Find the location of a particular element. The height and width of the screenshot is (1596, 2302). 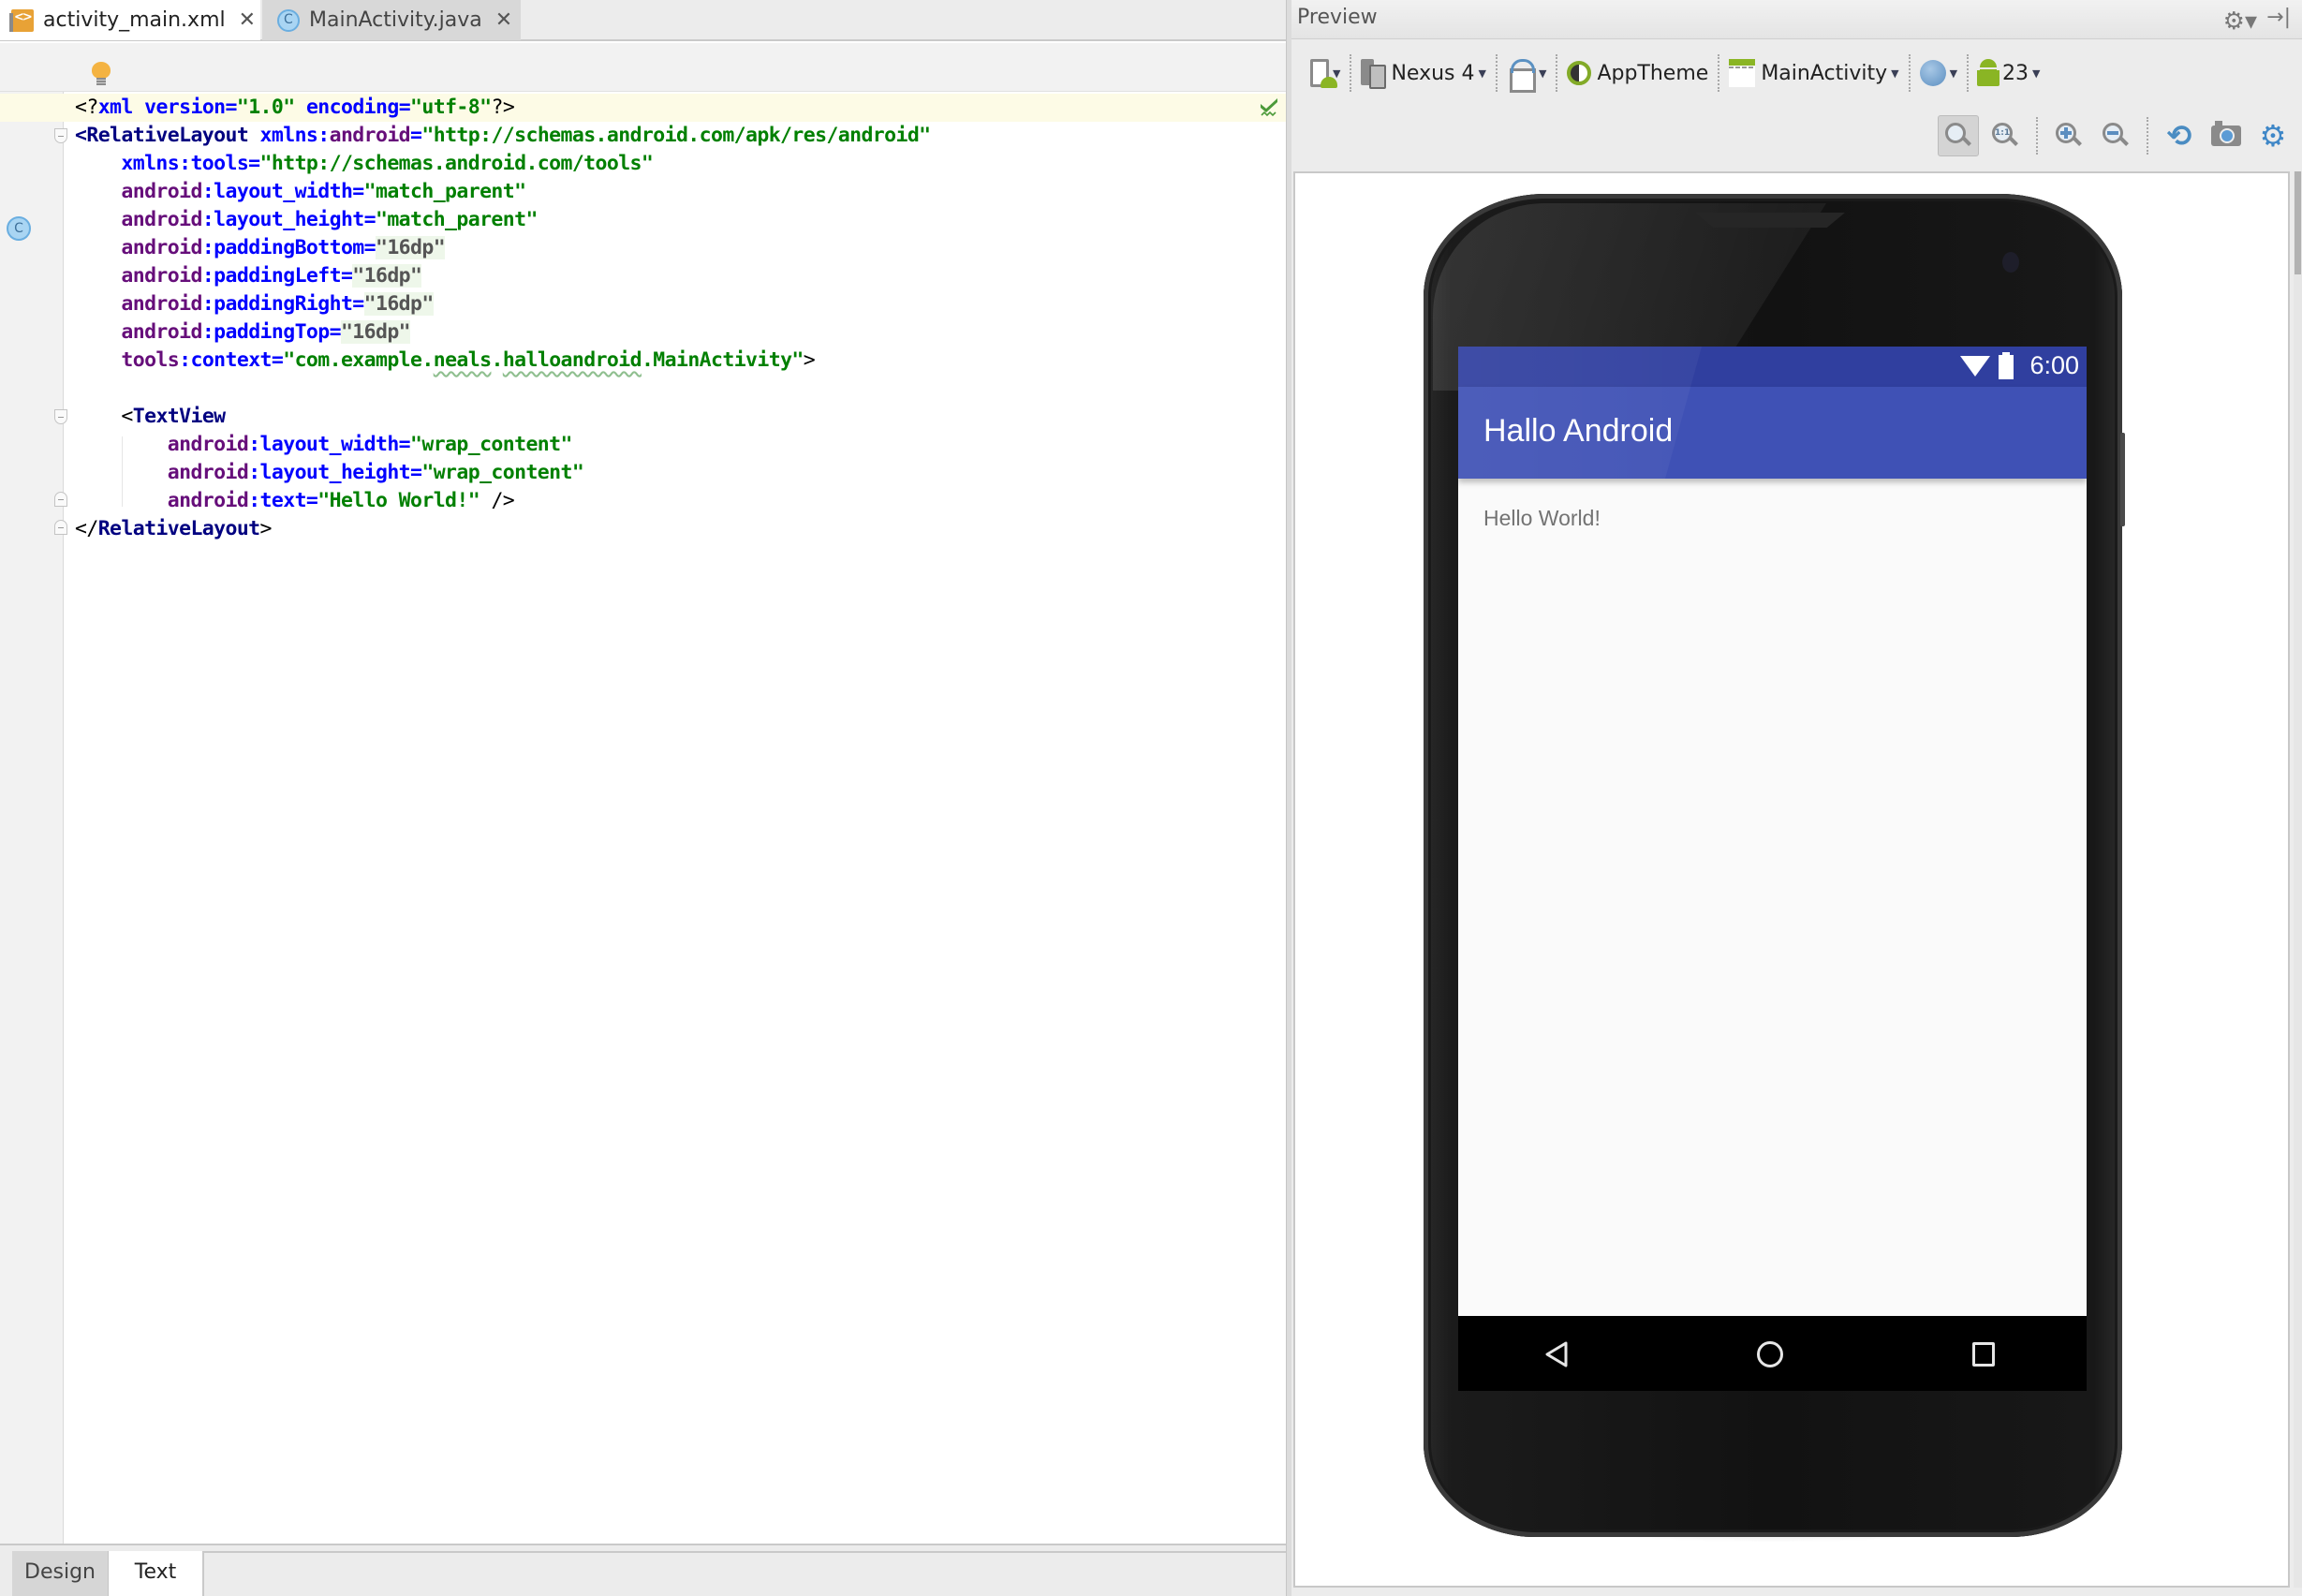

activity-label: MainActivity is located at coordinates (1824, 73).